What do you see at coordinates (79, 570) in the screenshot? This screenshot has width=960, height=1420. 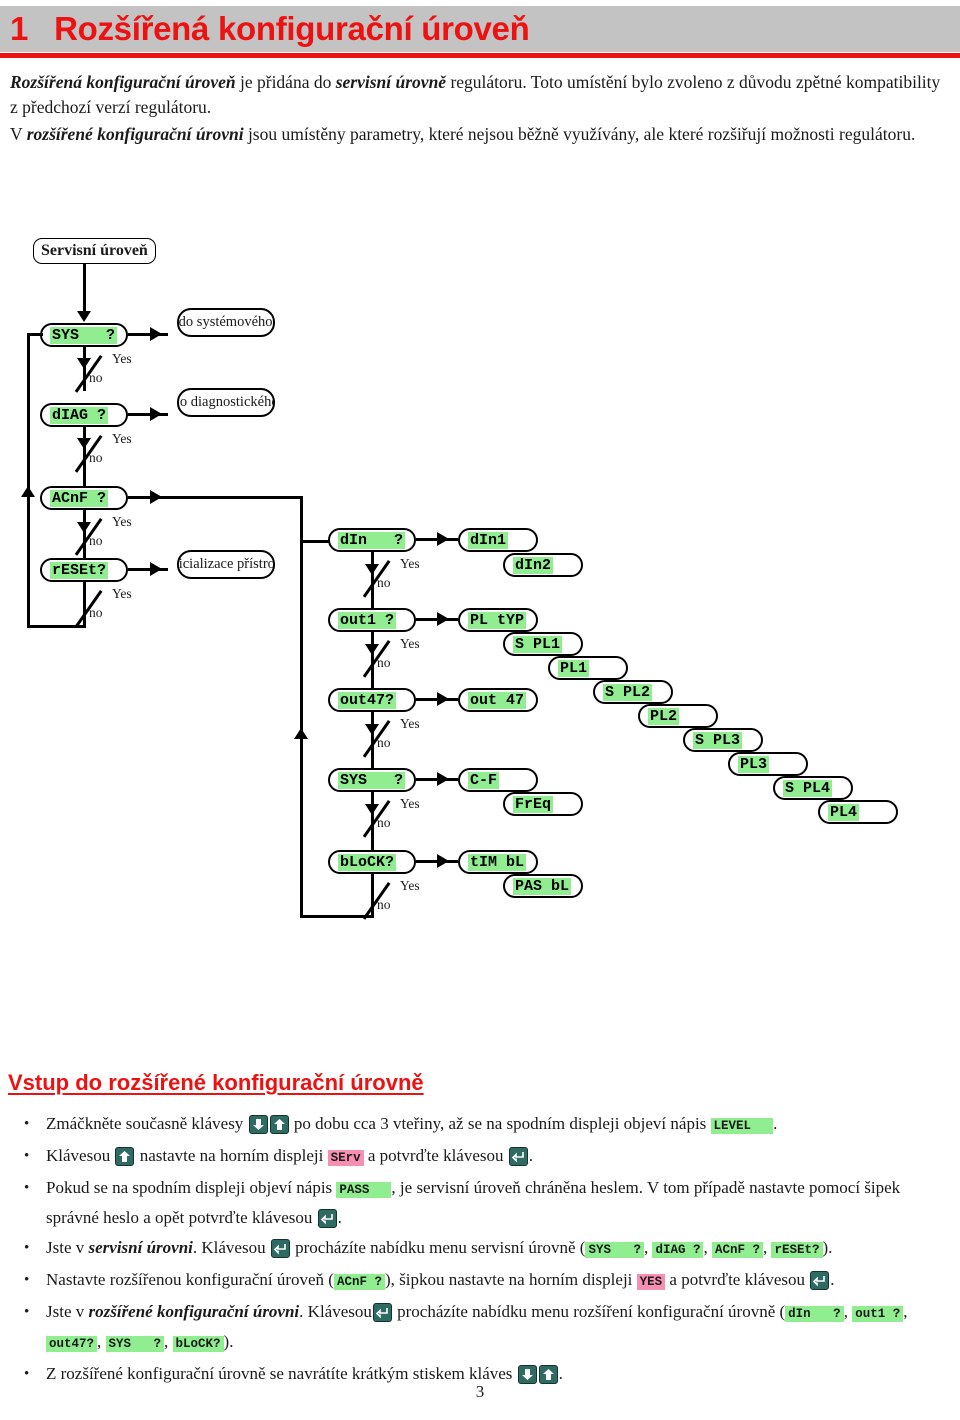 I see `decision-node-reset-code: rESEt?` at bounding box center [79, 570].